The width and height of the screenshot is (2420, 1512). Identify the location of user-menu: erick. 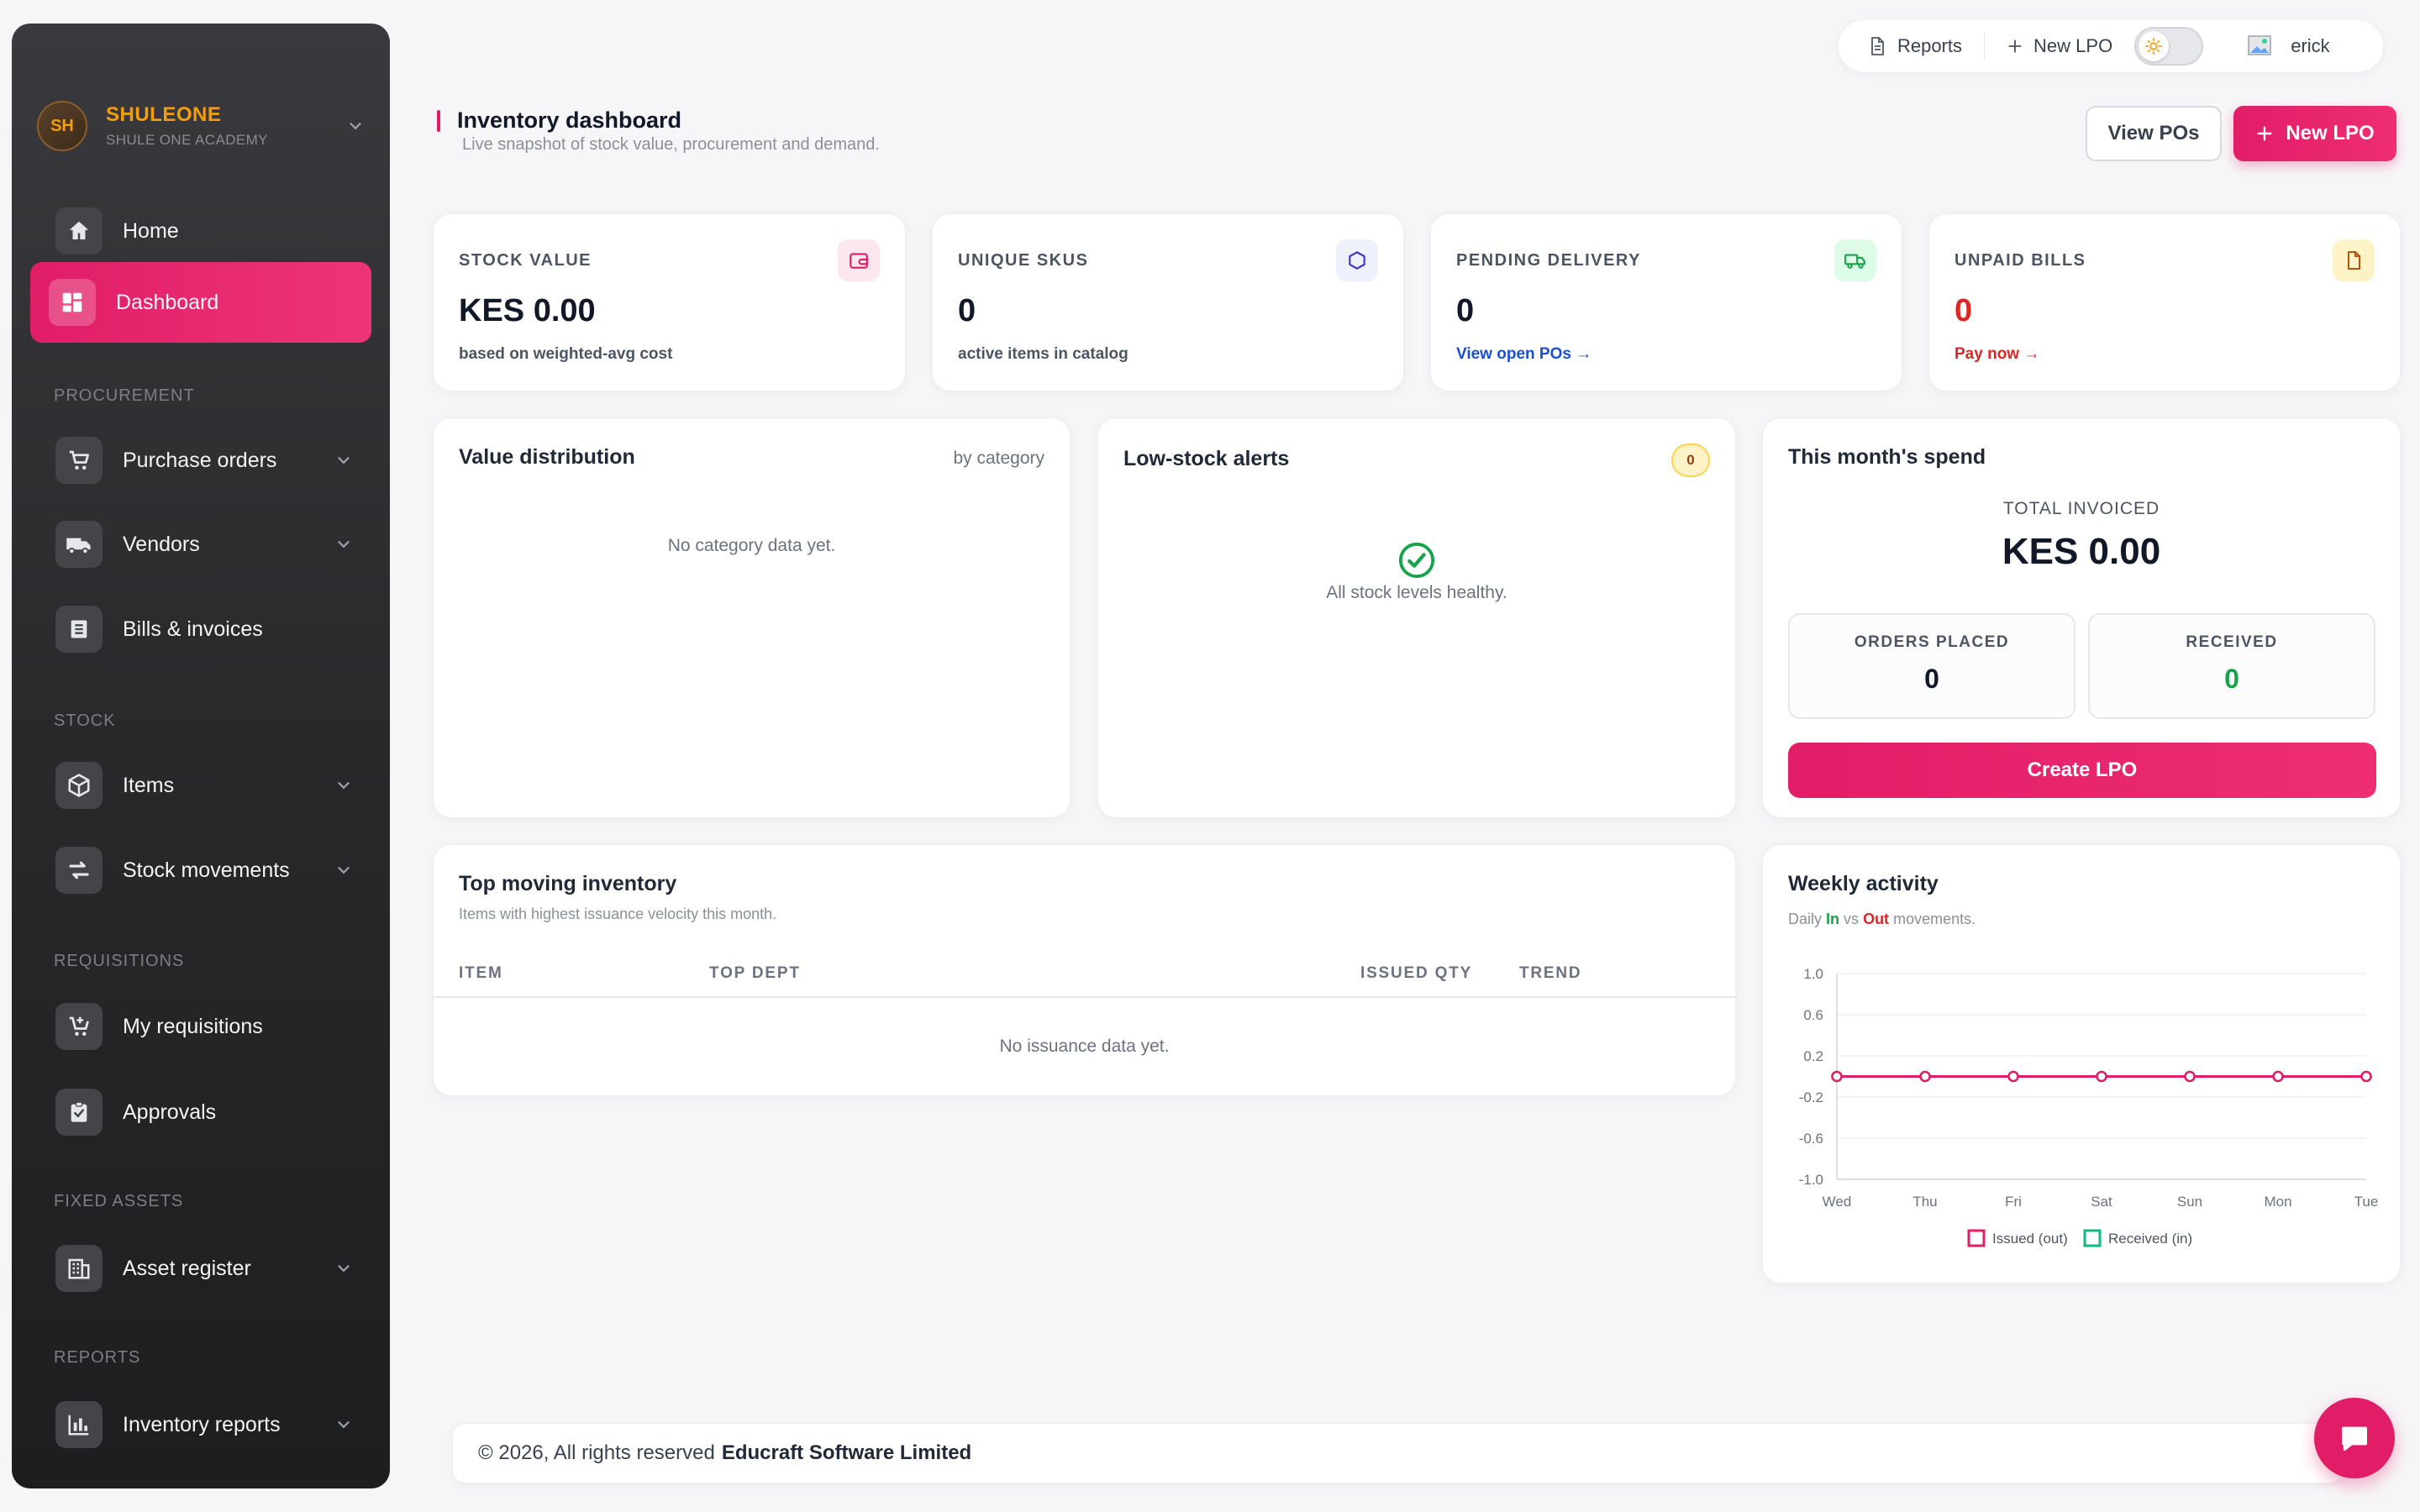
(2288, 46).